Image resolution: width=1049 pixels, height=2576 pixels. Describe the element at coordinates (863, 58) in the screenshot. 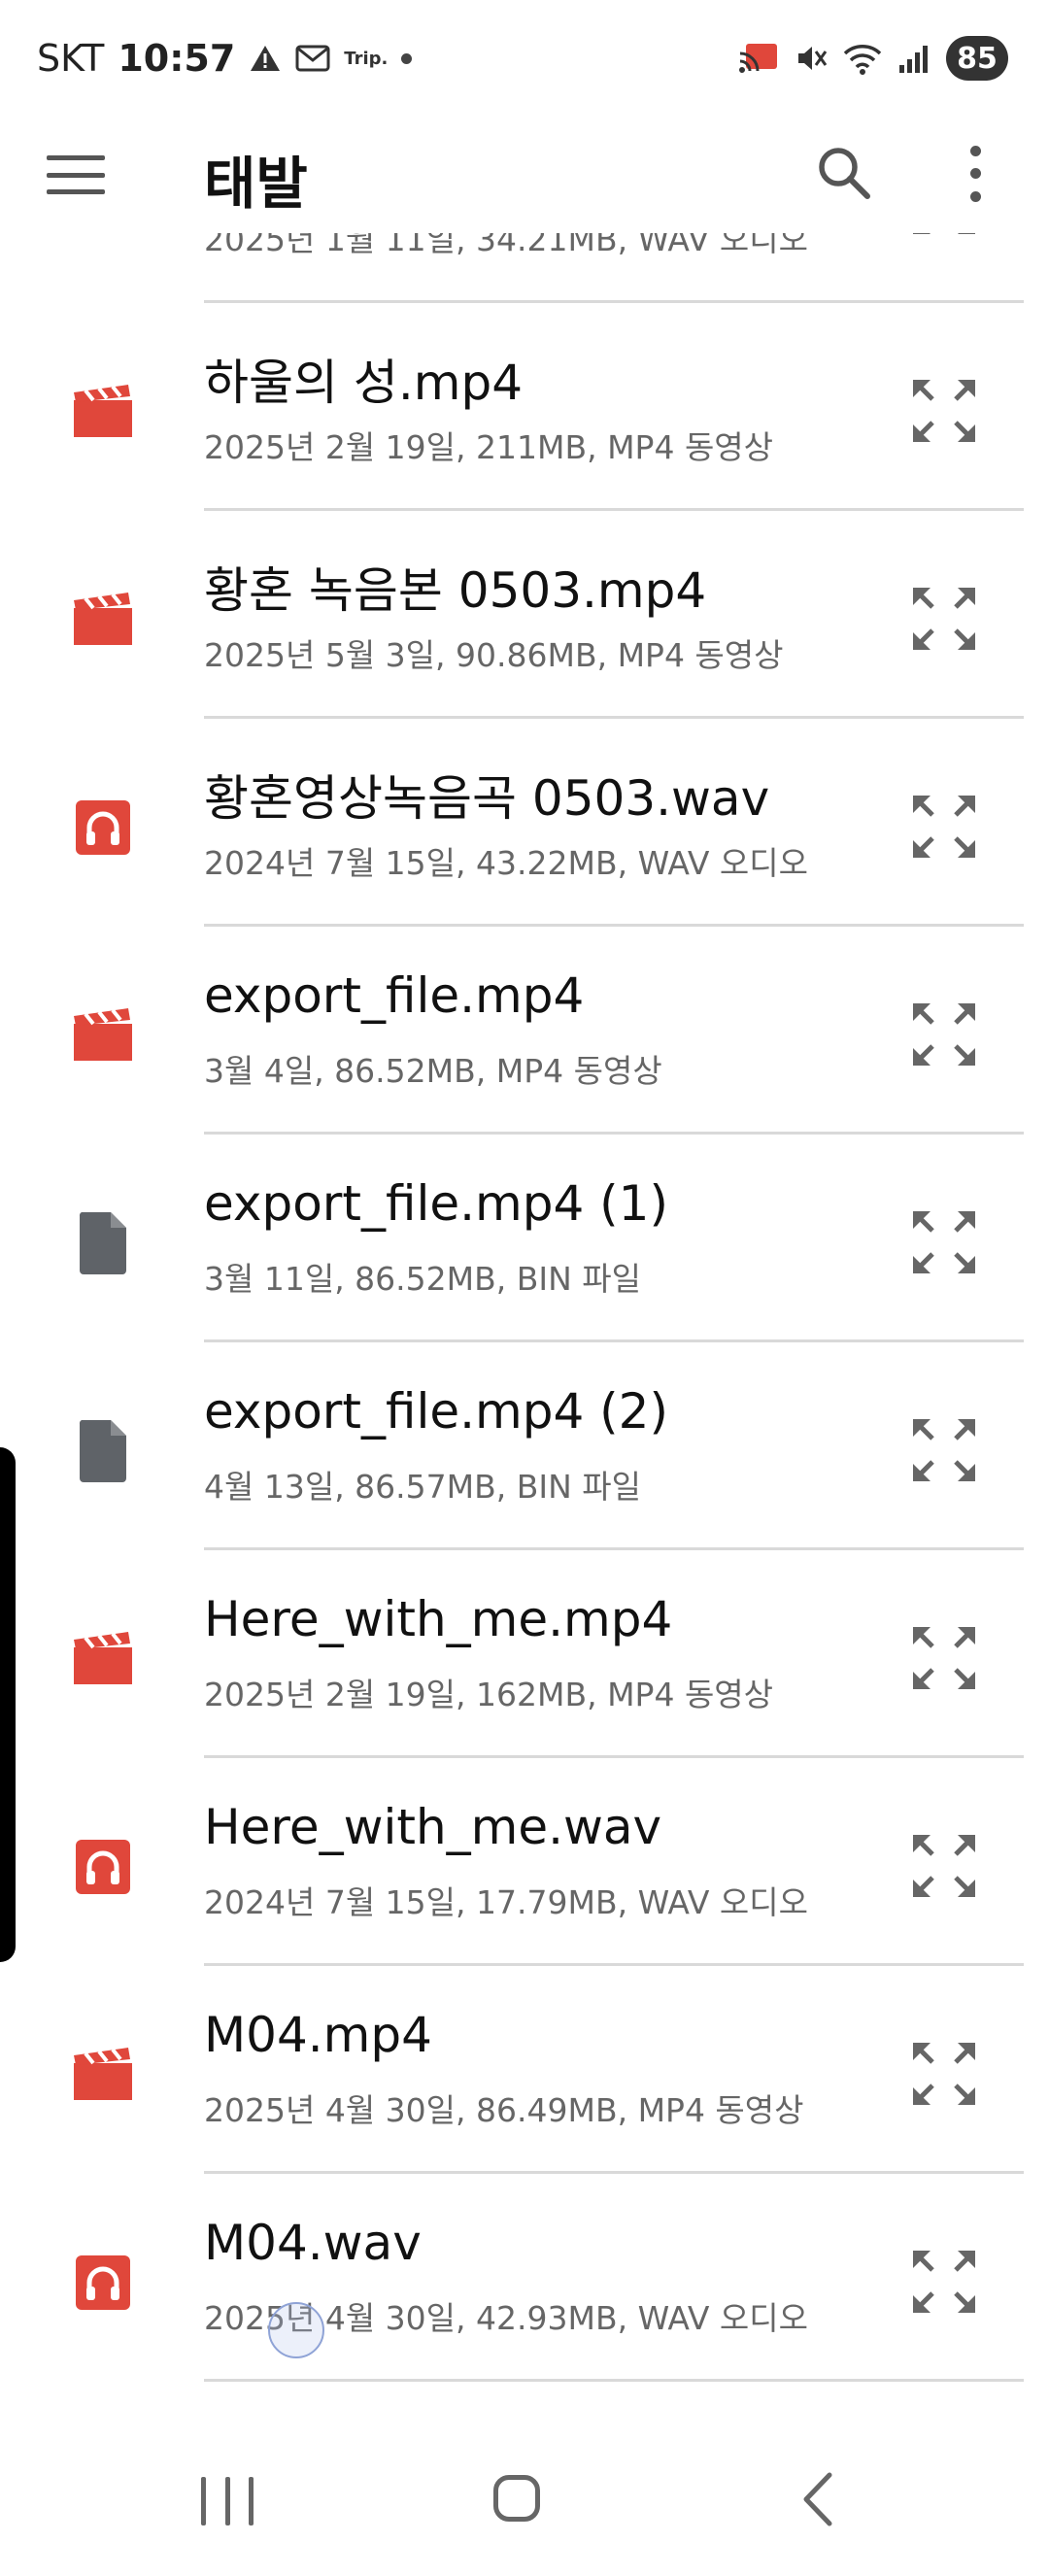

I see `wifi-icon` at that location.